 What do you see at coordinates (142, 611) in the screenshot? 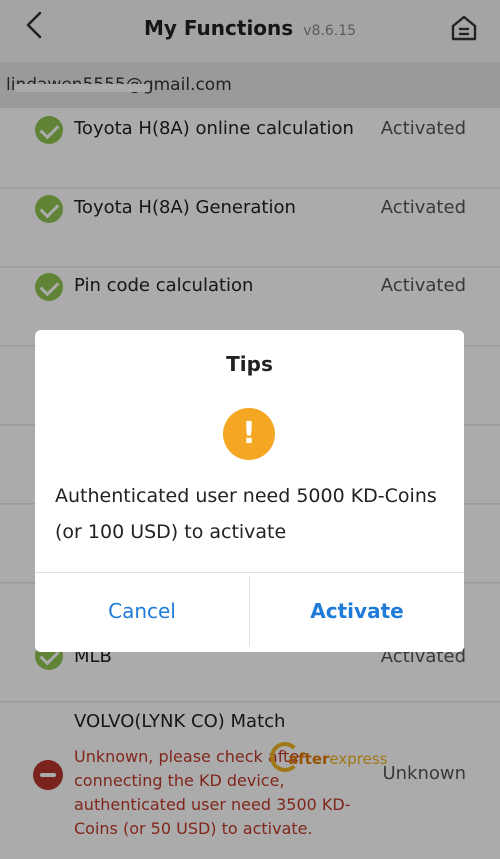
I see `cancel-button: Cancel` at bounding box center [142, 611].